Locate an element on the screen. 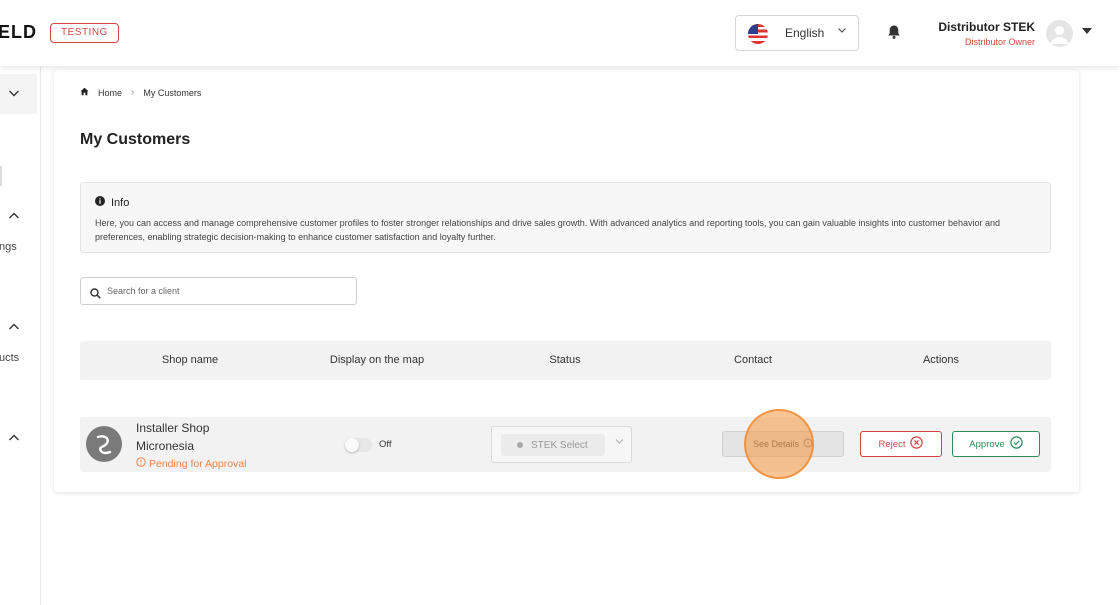  sidebar-divider is located at coordinates (1, 176).